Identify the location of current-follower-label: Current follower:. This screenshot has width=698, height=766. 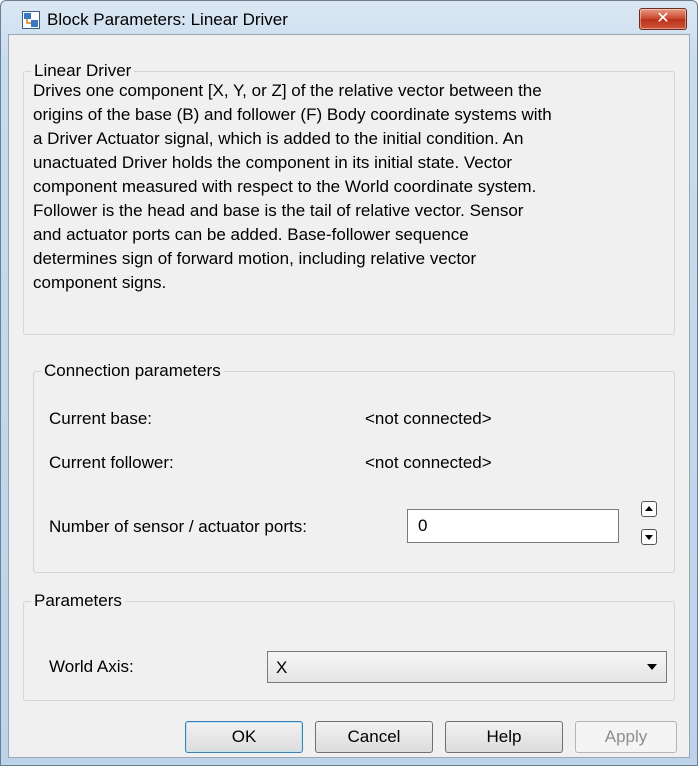
(111, 462).